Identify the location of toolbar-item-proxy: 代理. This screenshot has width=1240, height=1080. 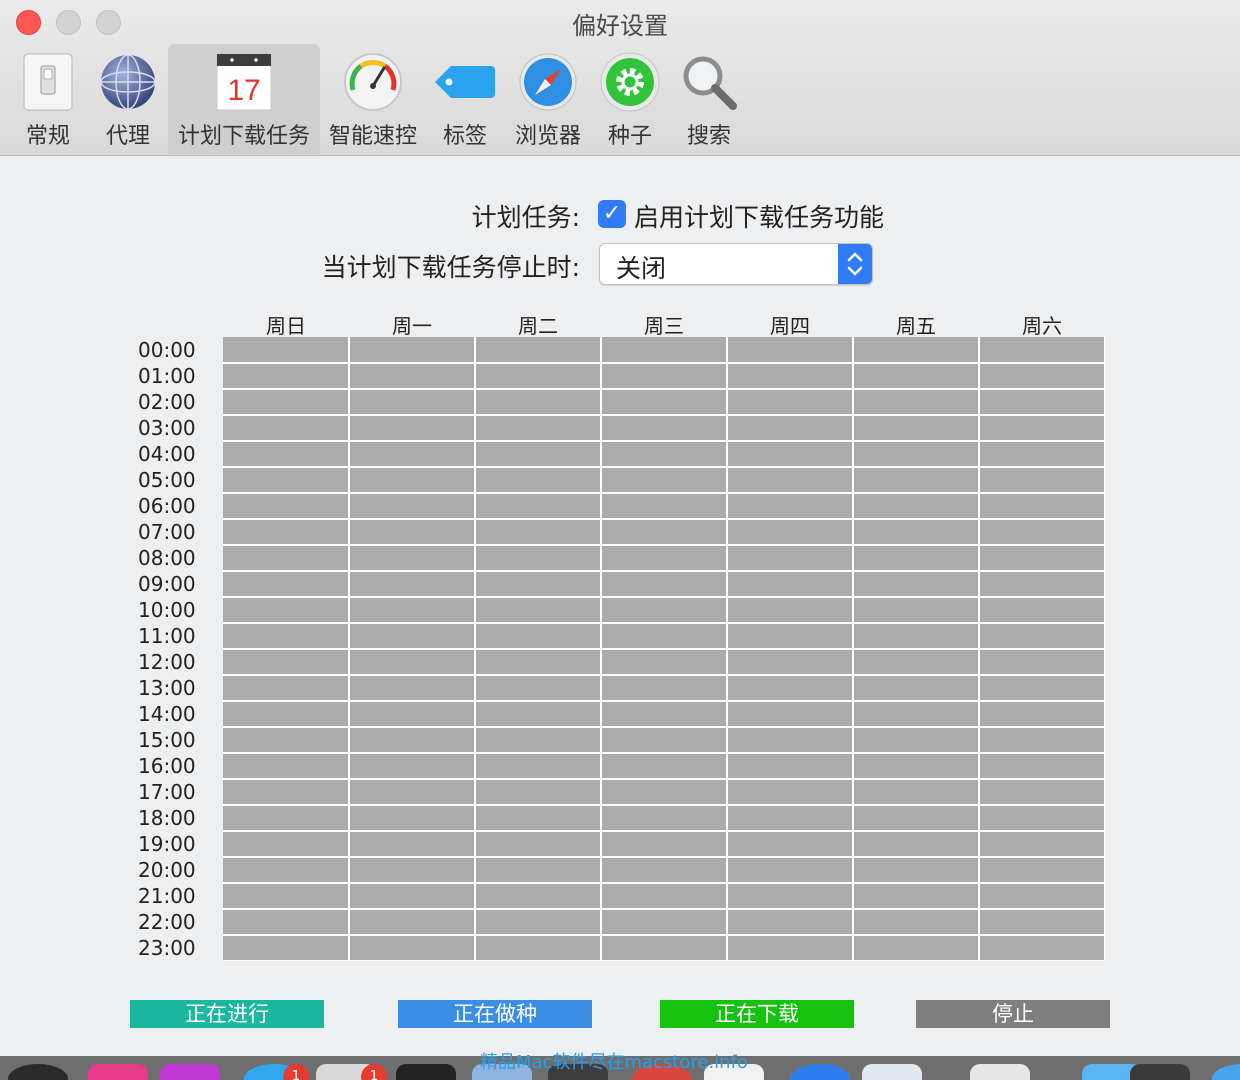
(128, 99).